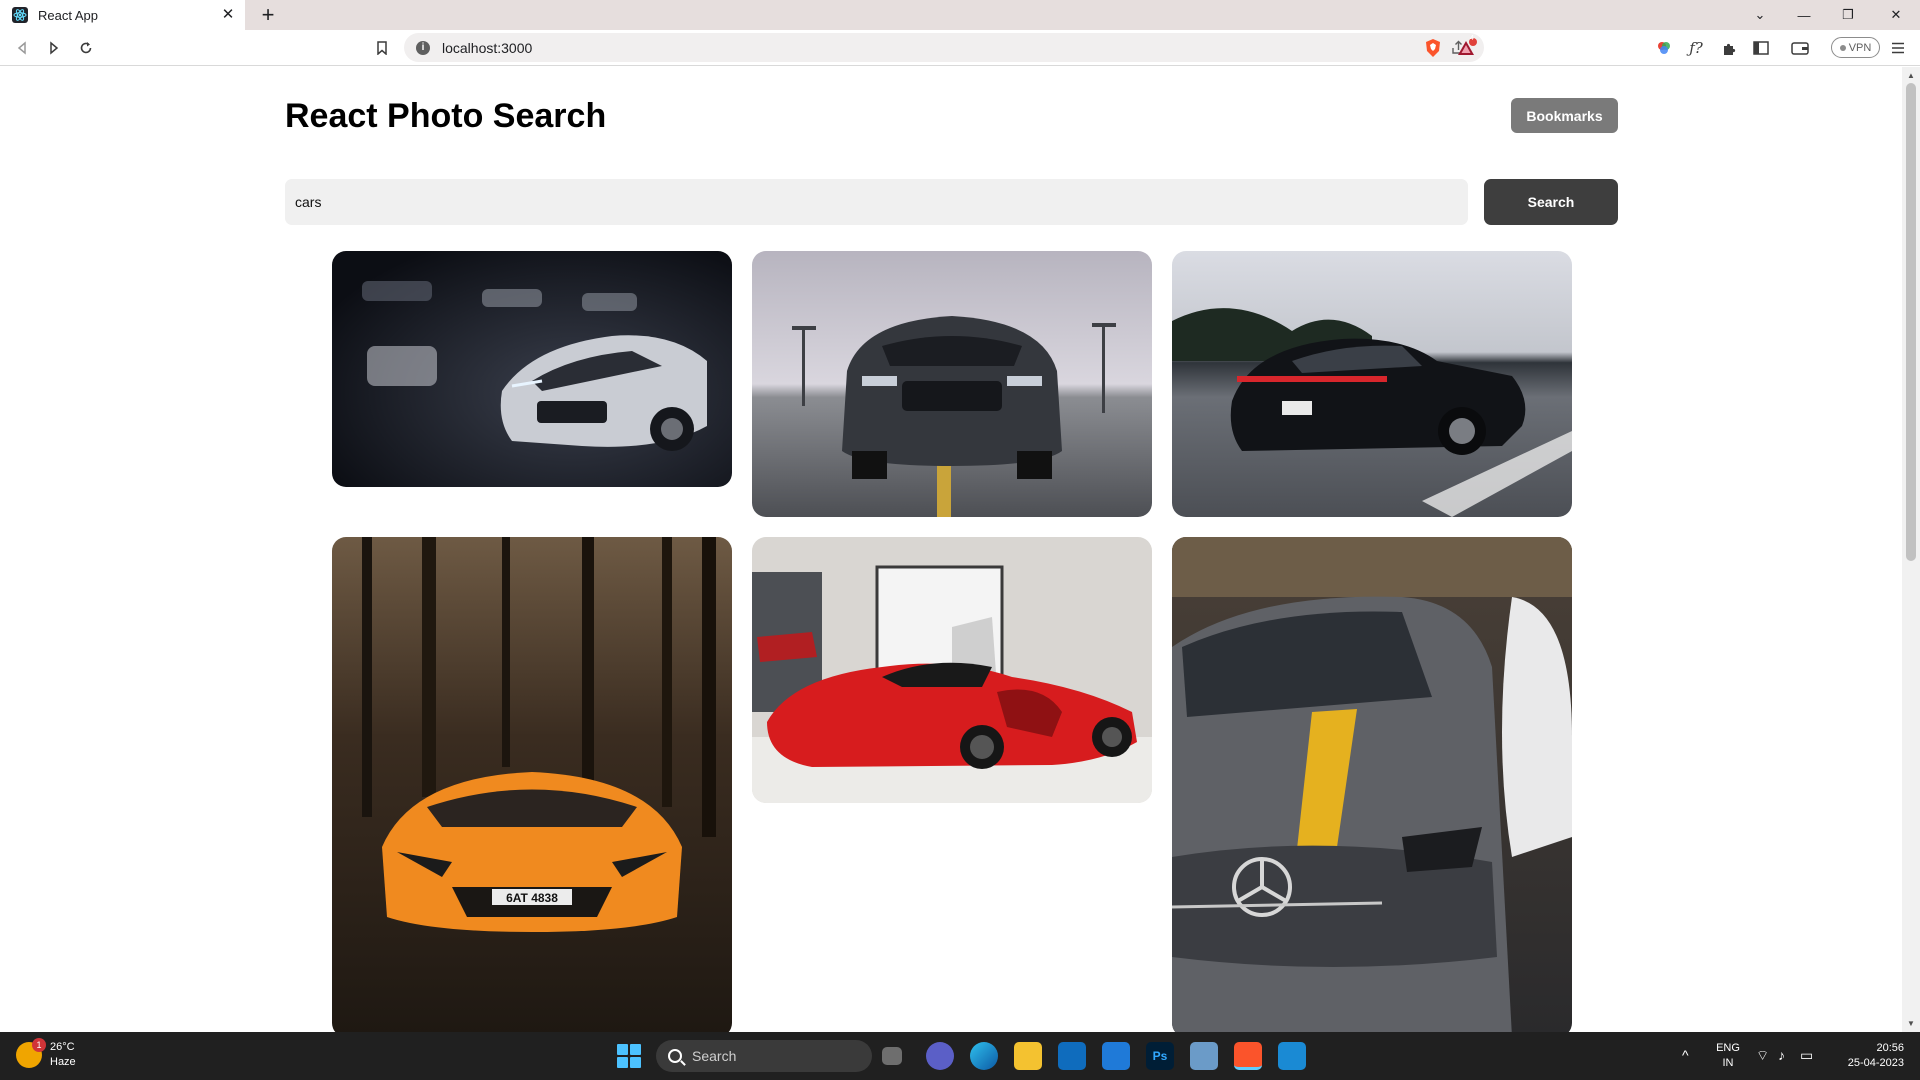 The width and height of the screenshot is (1920, 1080). Describe the element at coordinates (1875, 1063) in the screenshot. I see `clock-date: 25-04-2023` at that location.